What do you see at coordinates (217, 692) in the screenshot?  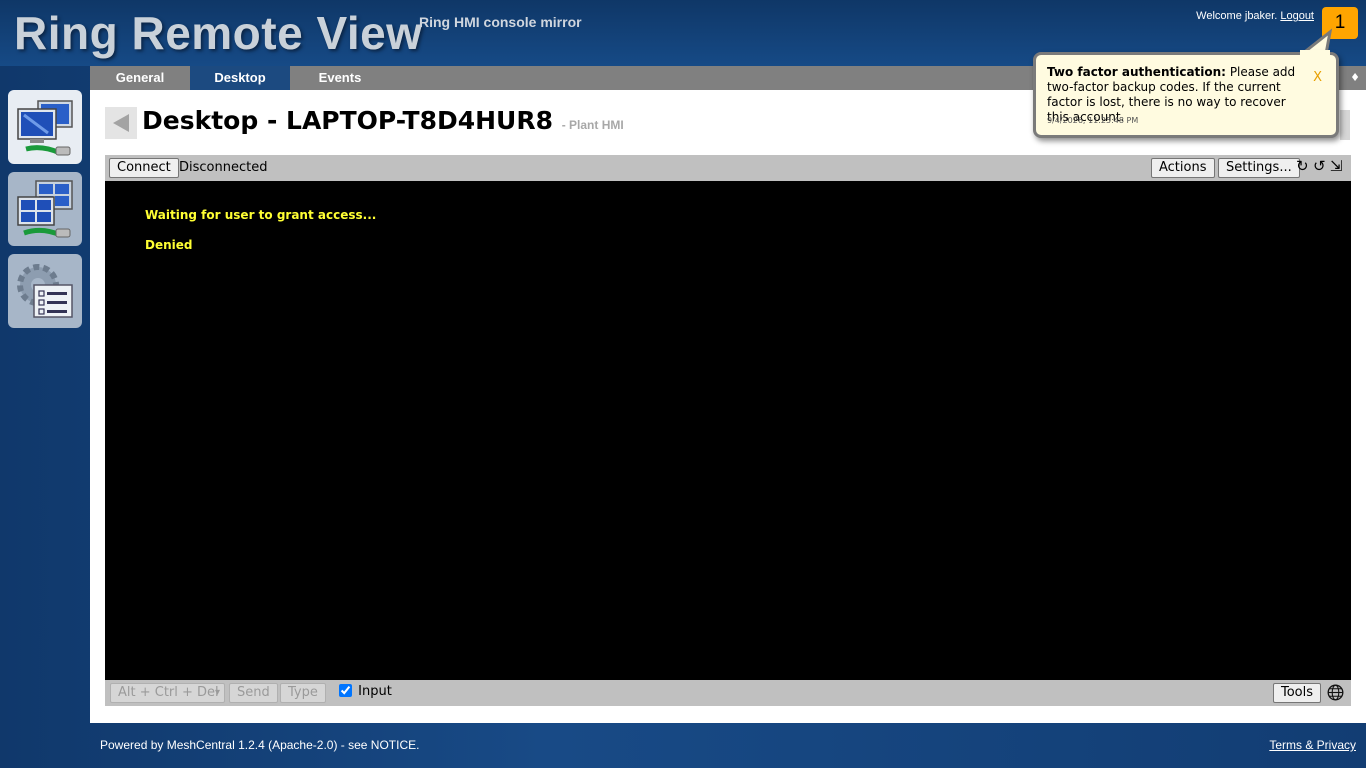 I see `chevron-down-icon: ▾` at bounding box center [217, 692].